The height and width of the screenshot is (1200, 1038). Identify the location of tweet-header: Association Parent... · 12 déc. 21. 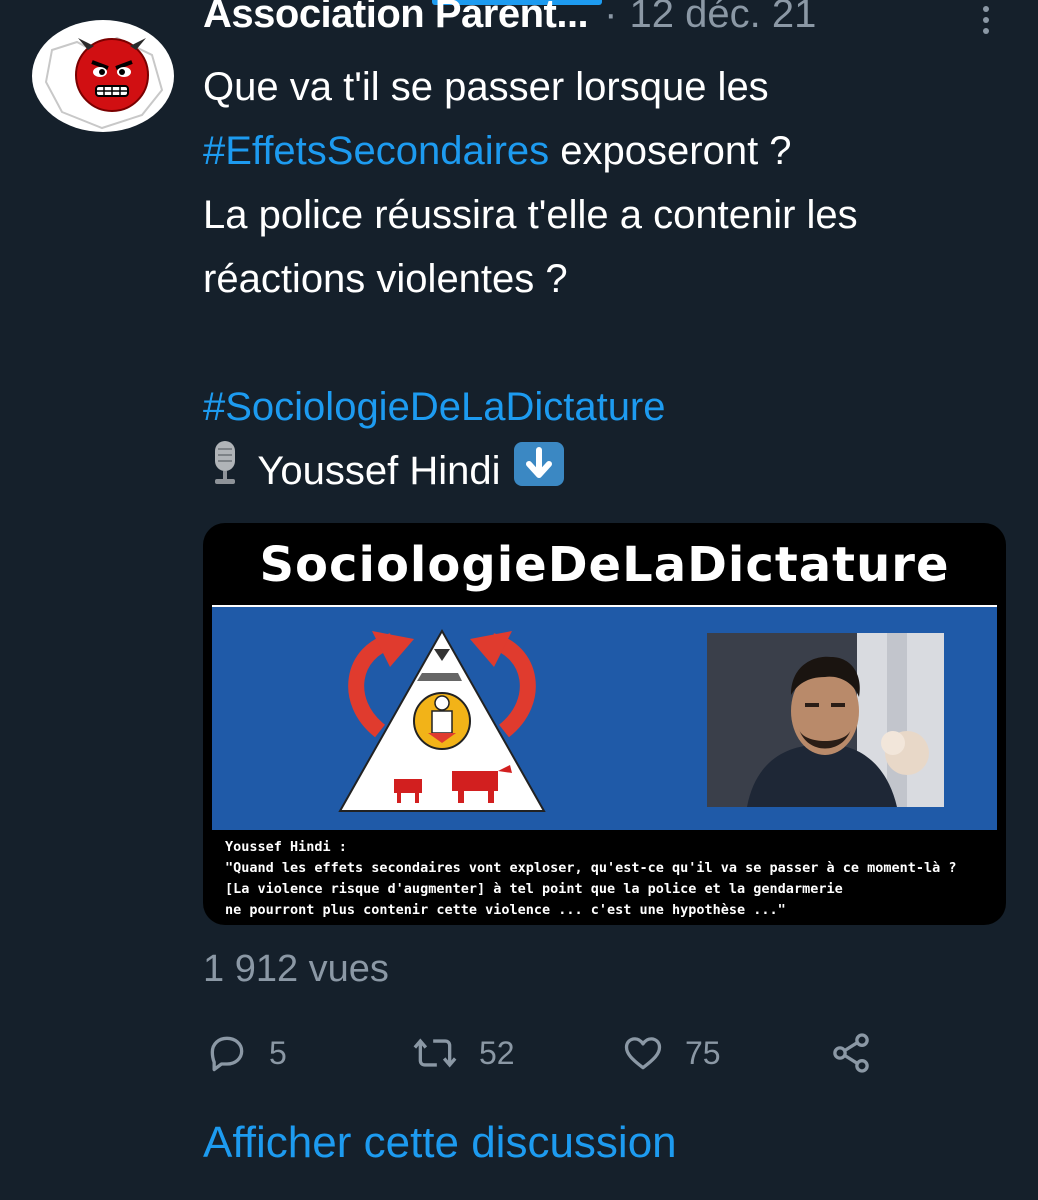
(509, 21).